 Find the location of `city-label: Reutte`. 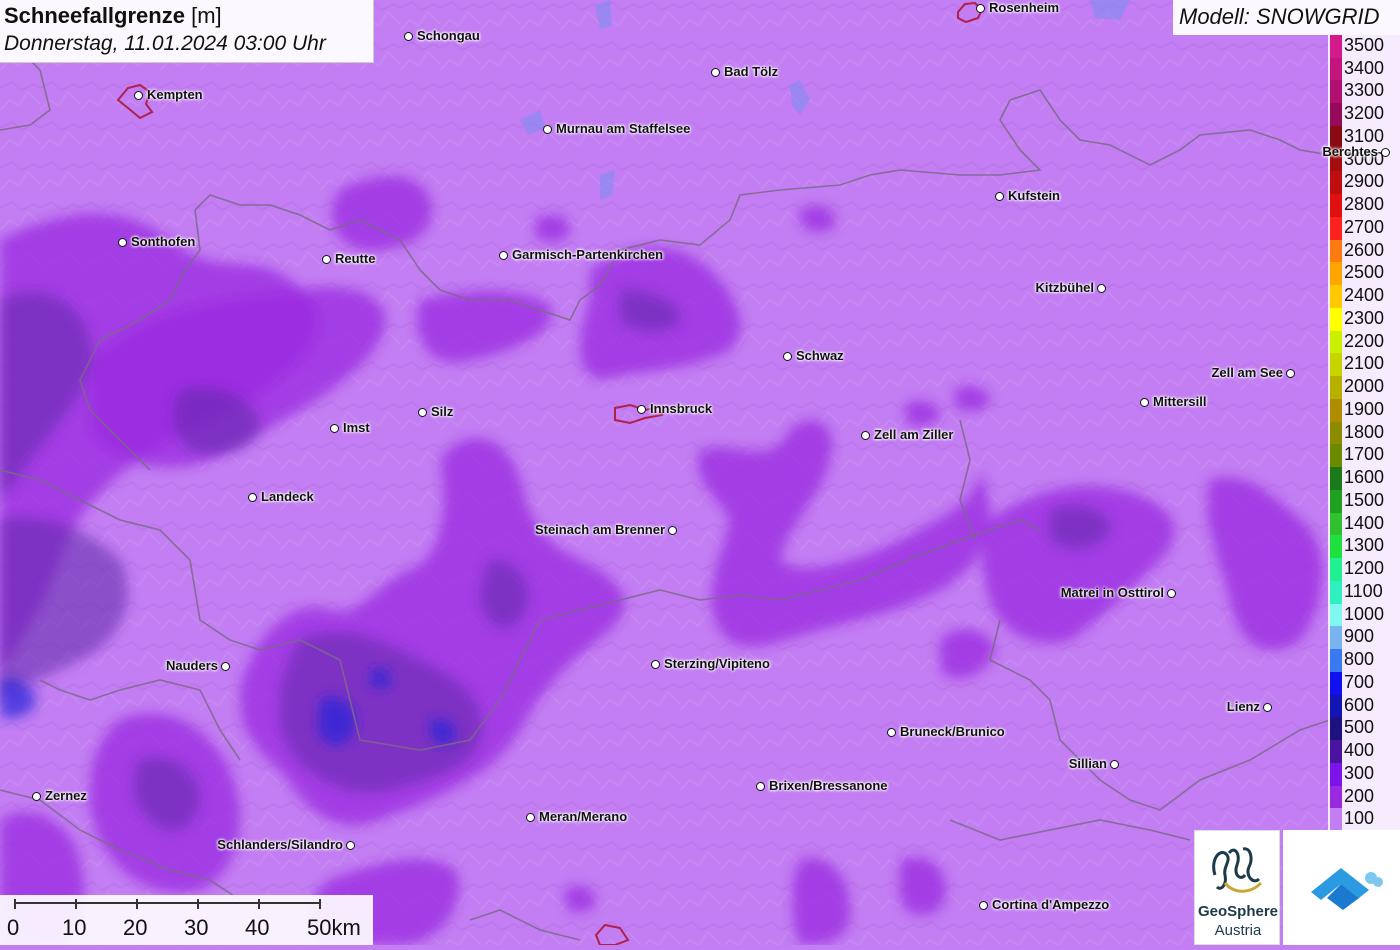

city-label: Reutte is located at coordinates (355, 258).